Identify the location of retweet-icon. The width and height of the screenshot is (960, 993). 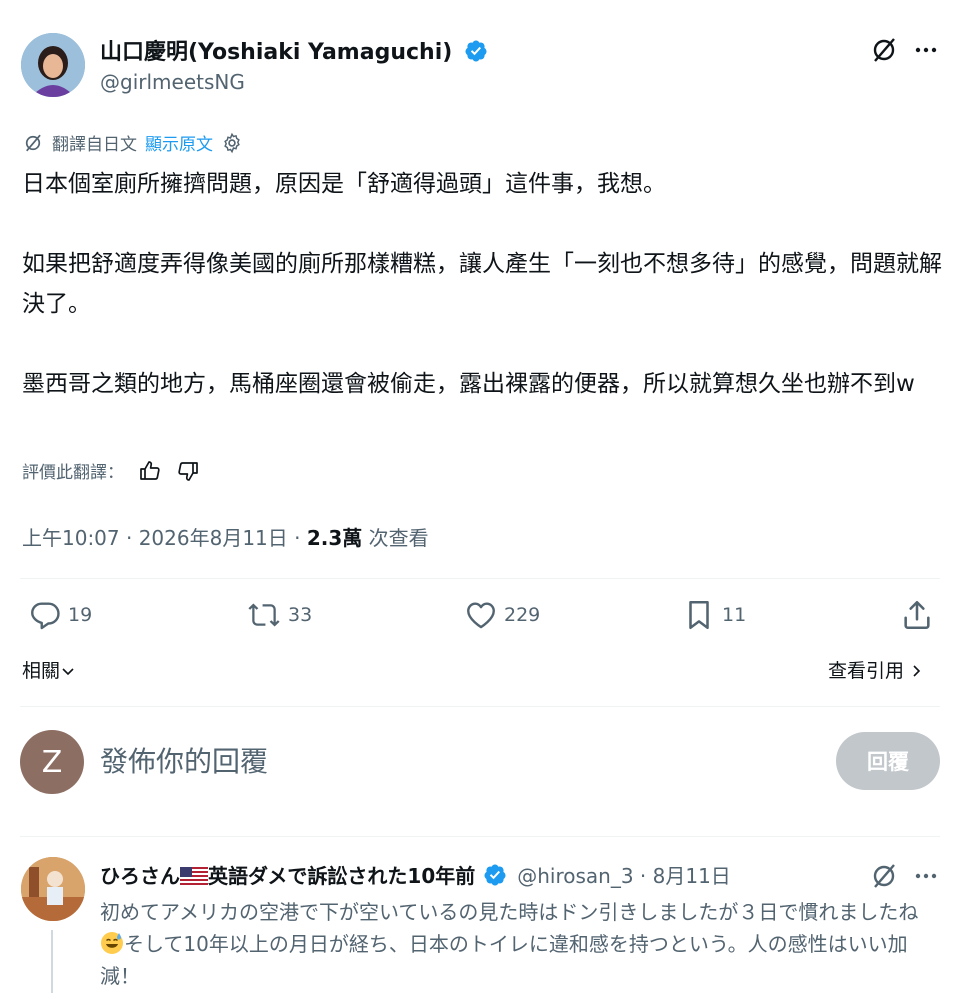
(264, 615).